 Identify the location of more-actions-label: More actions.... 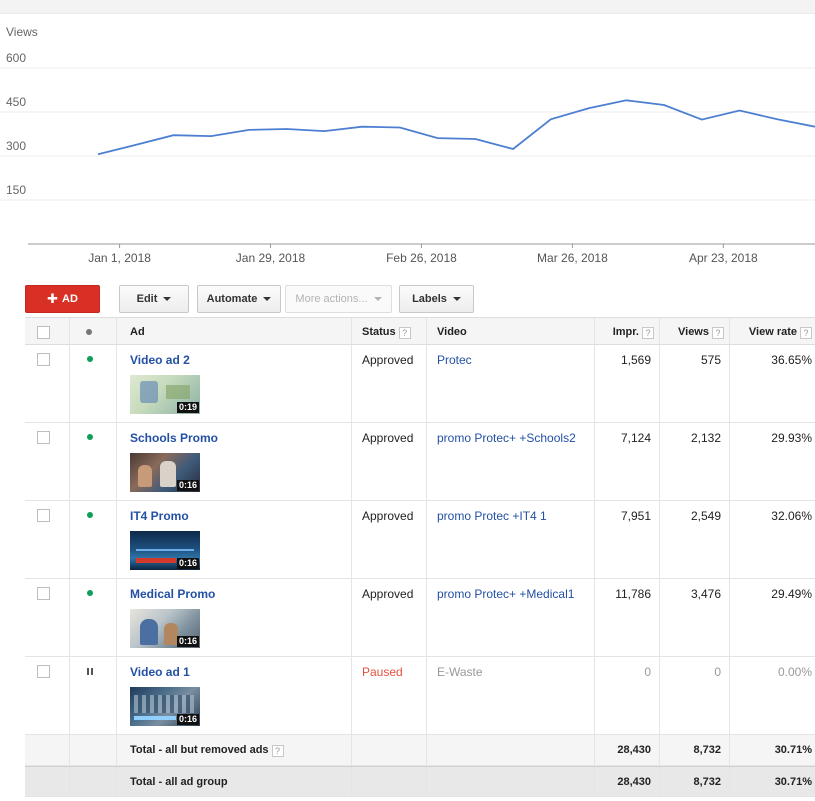
(331, 299).